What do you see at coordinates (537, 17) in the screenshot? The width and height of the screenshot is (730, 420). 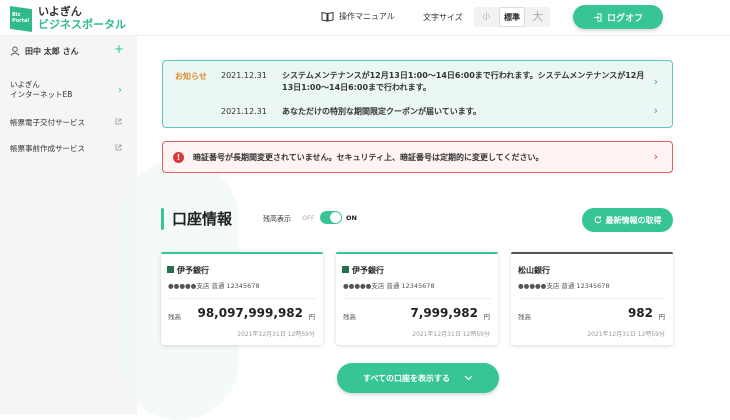 I see `font-size-large: 大` at bounding box center [537, 17].